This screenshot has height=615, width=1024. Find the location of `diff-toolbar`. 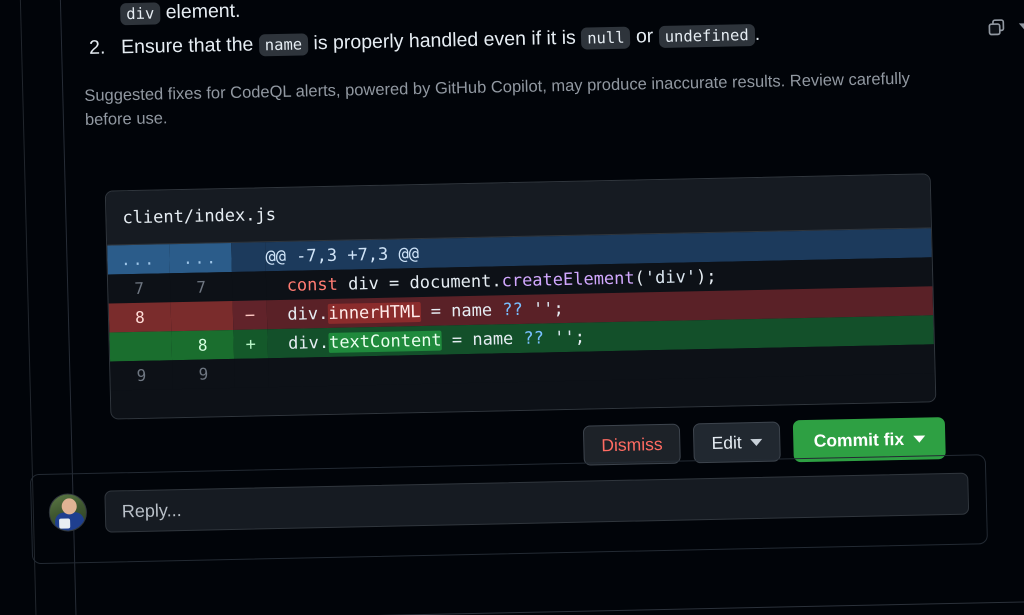

diff-toolbar is located at coordinates (1003, 26).